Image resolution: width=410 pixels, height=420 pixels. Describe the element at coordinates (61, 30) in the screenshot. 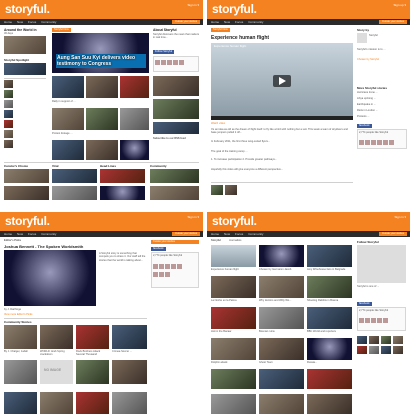

I see `storyful-now-badge: Storyful Now` at that location.